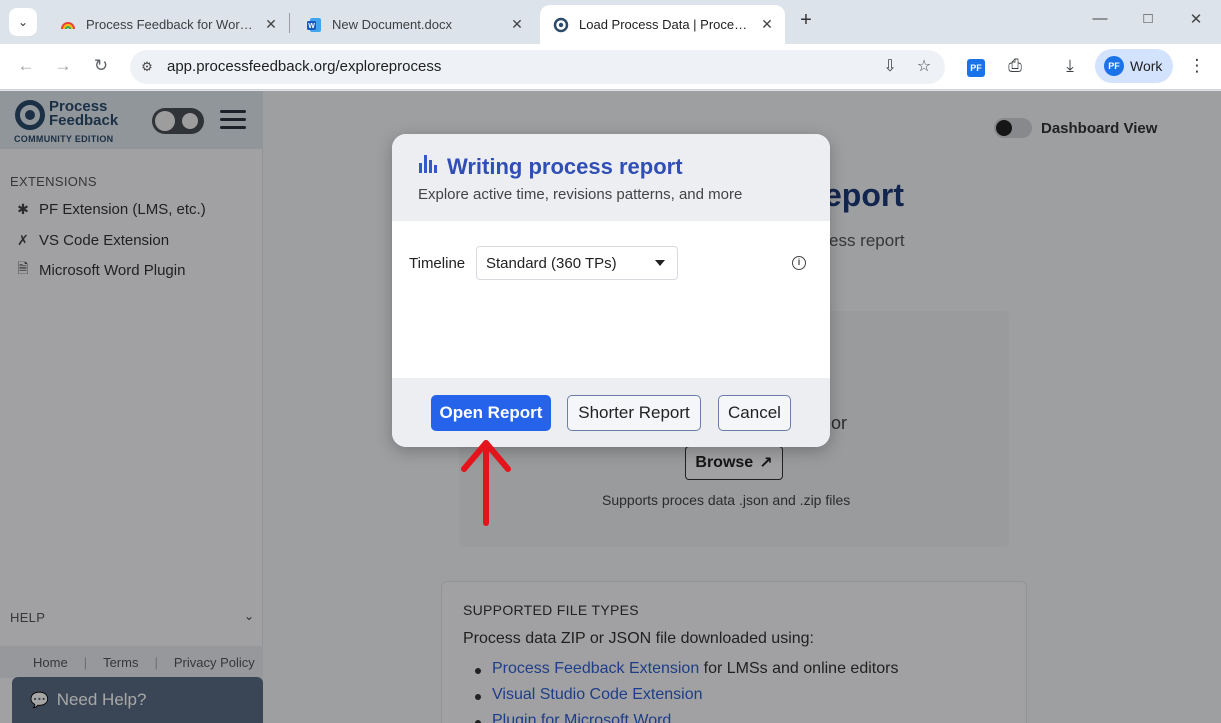  Describe the element at coordinates (1197, 66) in the screenshot. I see `browser-menu-icon: ⋮` at that location.